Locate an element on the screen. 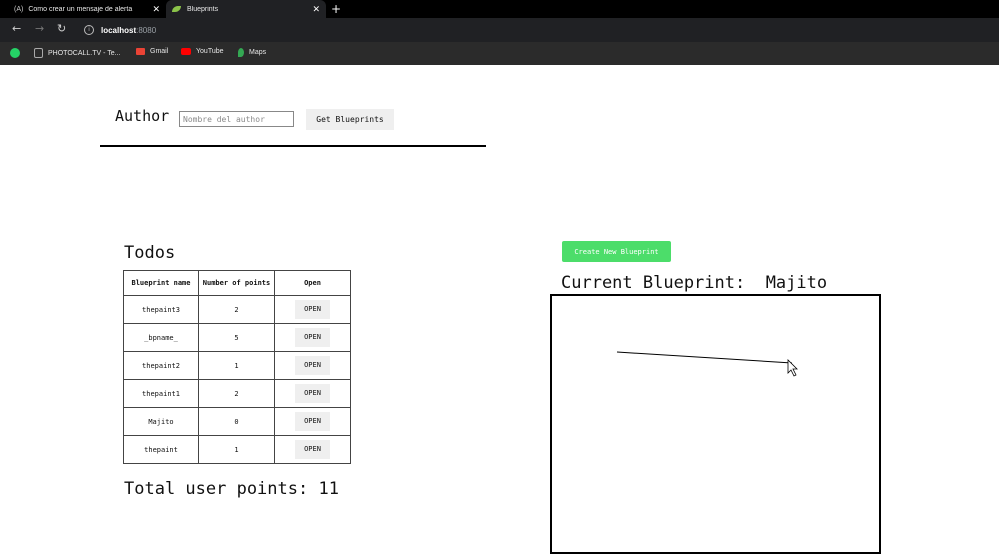 This screenshot has width=999, height=554. tab-title: Blueprints is located at coordinates (203, 9).